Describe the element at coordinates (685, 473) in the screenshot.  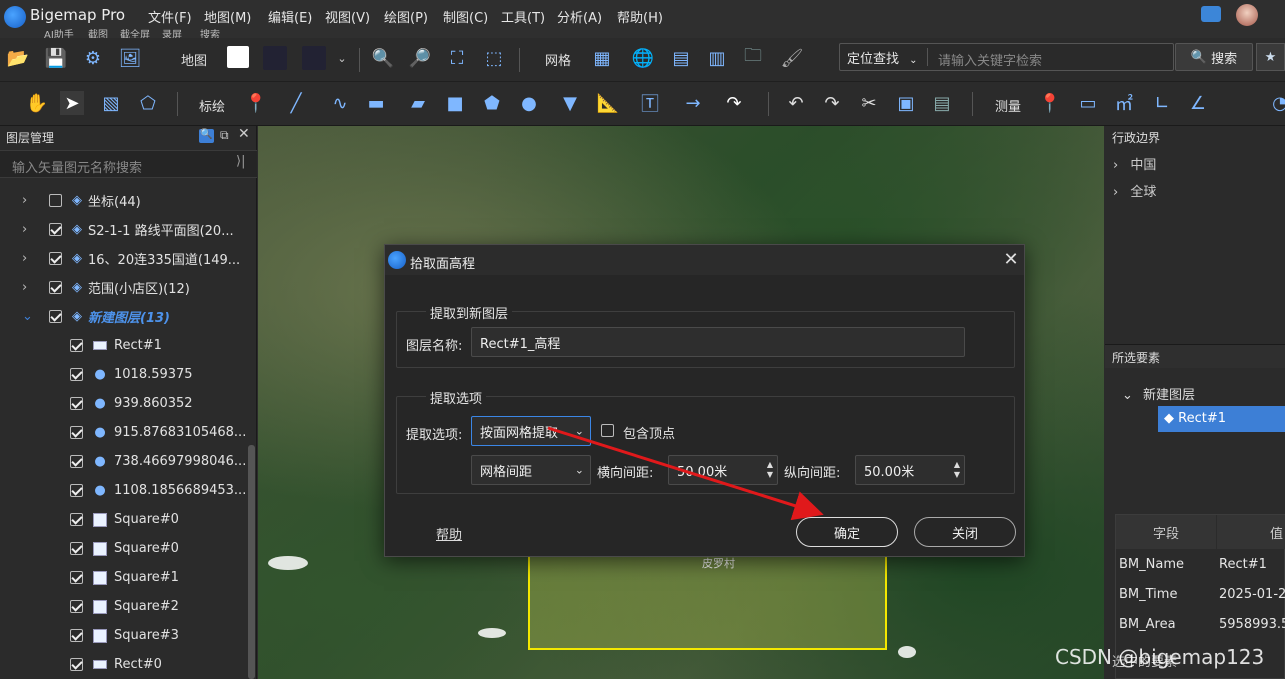
I see `annotation-arrow-icon` at that location.